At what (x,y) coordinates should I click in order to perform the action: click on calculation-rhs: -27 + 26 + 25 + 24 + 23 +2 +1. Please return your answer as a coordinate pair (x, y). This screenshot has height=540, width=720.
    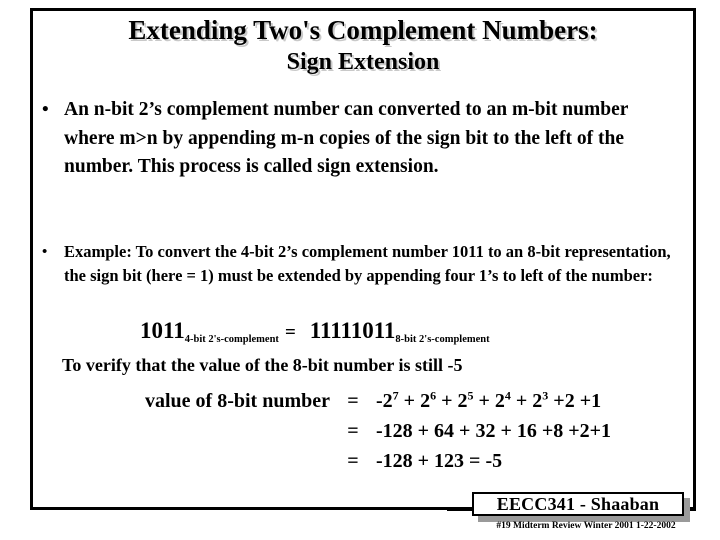
    Looking at the image, I should click on (489, 400).